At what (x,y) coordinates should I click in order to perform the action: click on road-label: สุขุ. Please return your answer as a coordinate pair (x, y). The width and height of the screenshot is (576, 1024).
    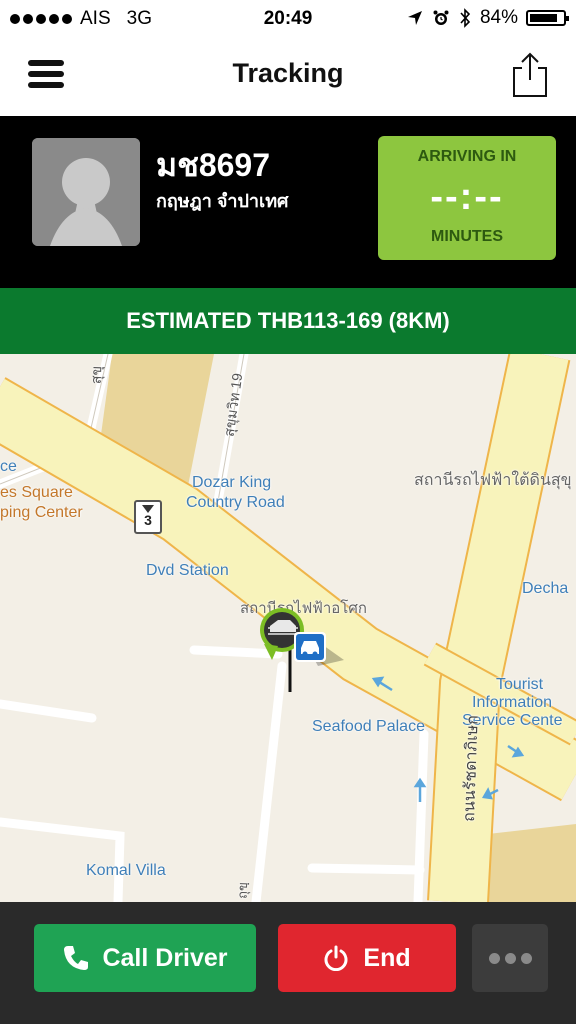
    Looking at the image, I should click on (96, 375).